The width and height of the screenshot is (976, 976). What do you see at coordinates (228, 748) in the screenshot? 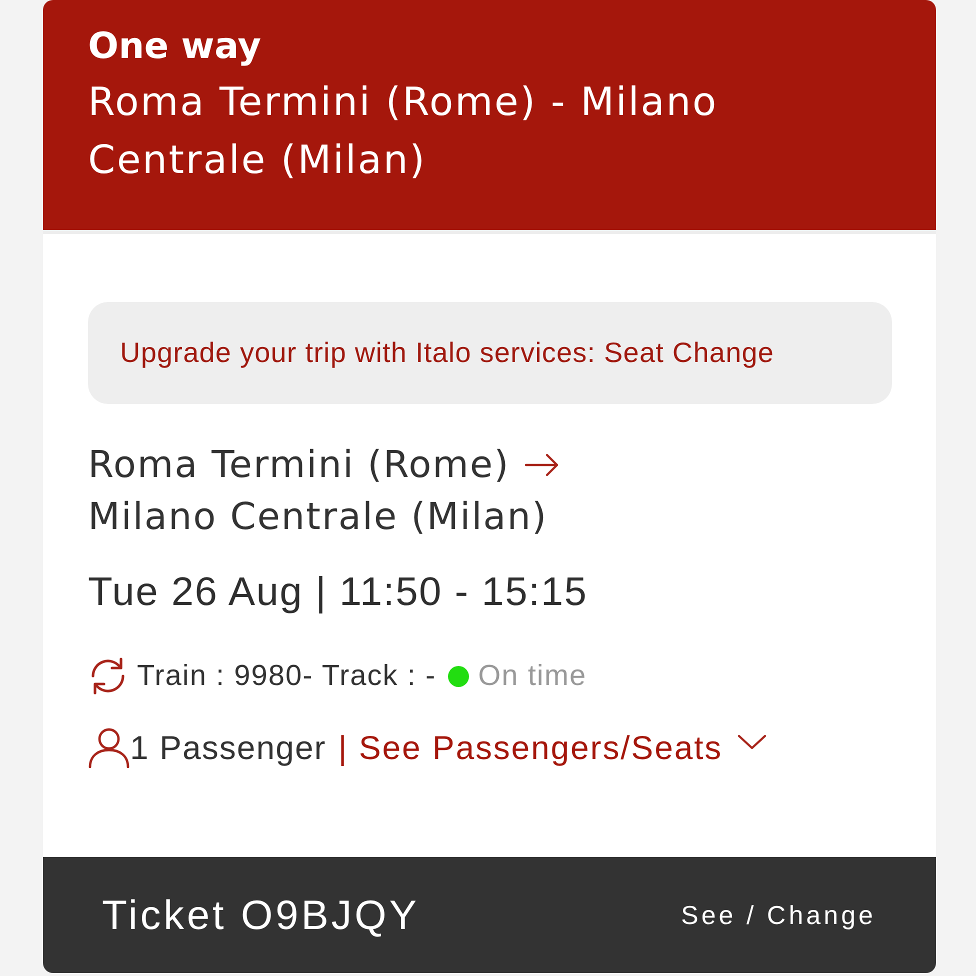
I see `passenger-count: 1 Passenger` at bounding box center [228, 748].